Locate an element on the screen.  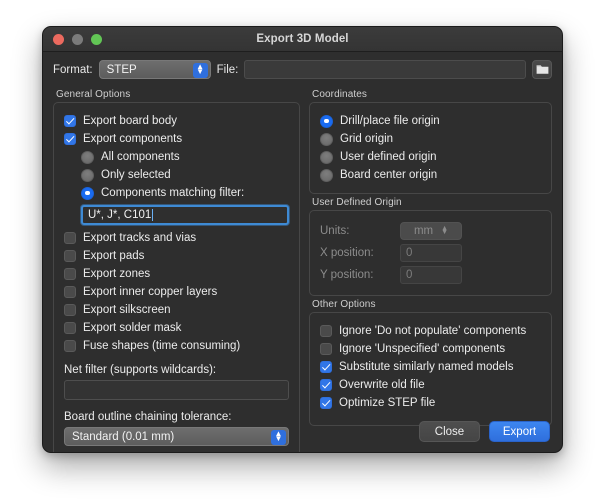
checkbox-fuse-shapes: Fuse shapes (time consuming) is located at coordinates (176, 346).